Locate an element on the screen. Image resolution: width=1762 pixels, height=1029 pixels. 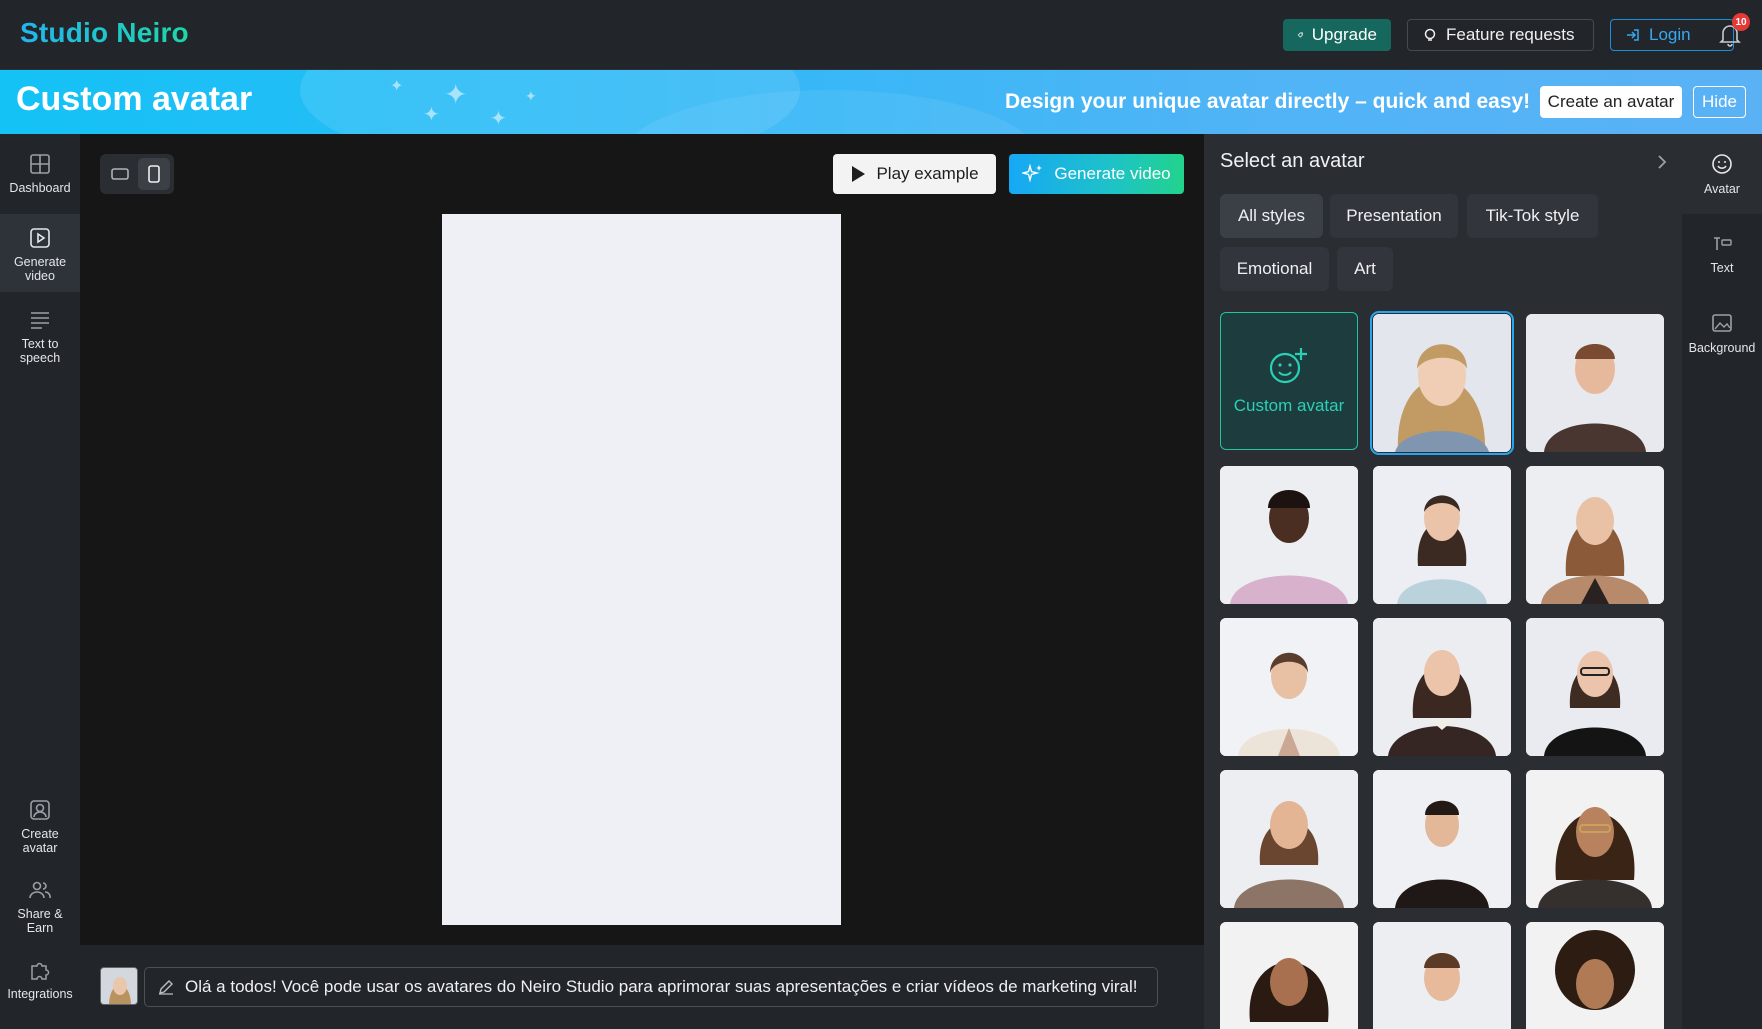
users-icon is located at coordinates (40, 890).